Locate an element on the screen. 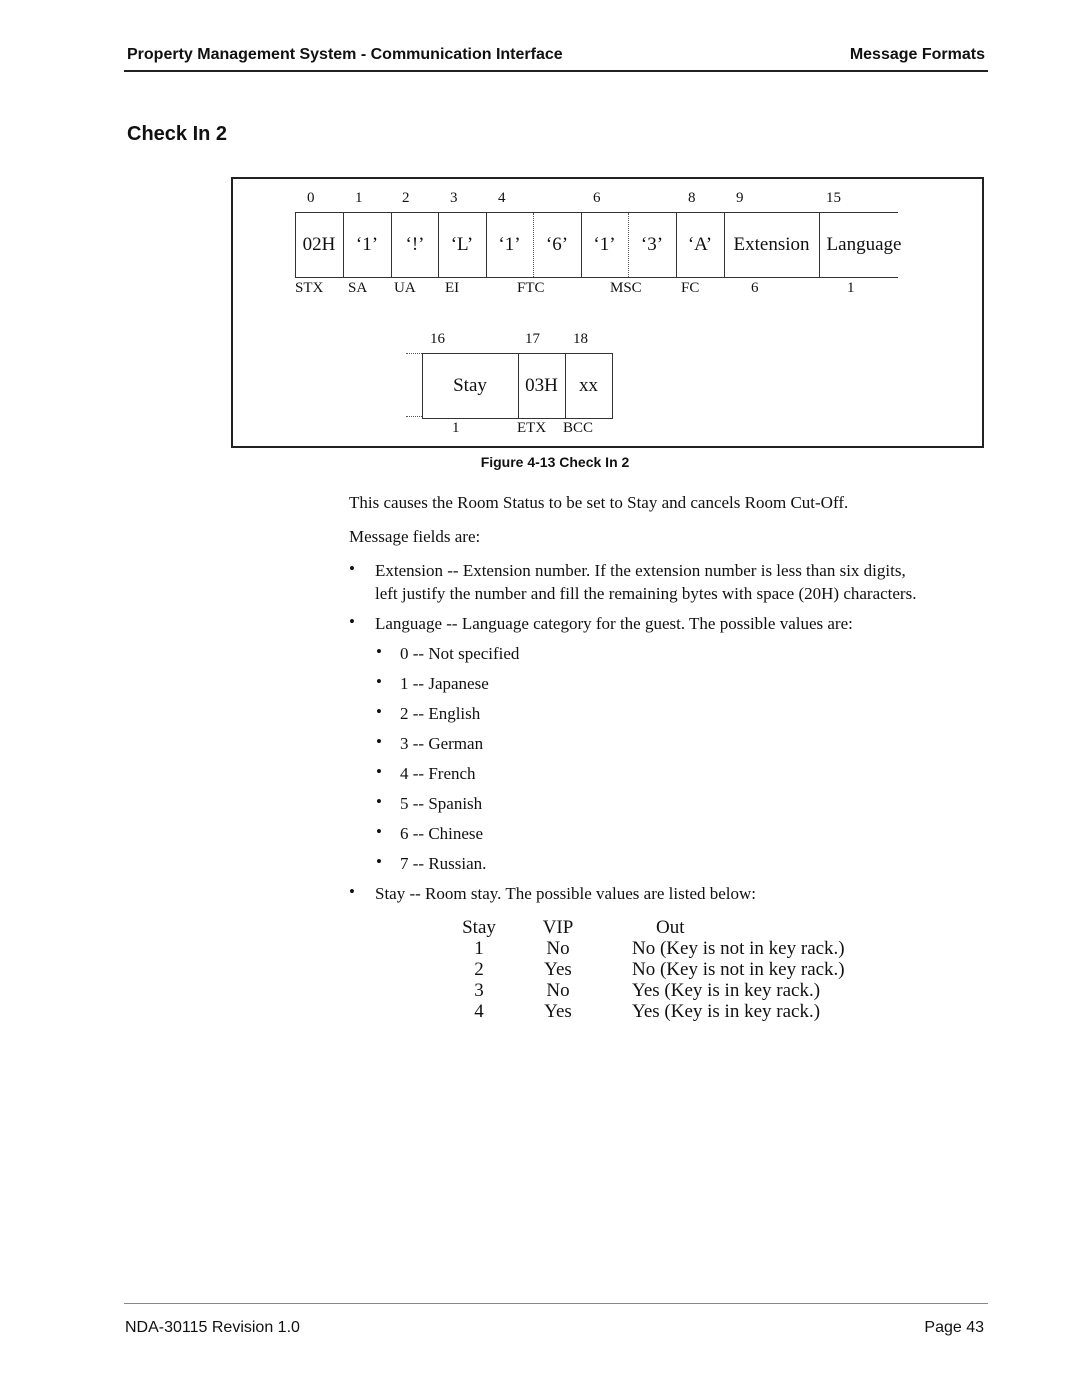 The image size is (1080, 1397). running-header-section: Message Formats is located at coordinates (917, 54).